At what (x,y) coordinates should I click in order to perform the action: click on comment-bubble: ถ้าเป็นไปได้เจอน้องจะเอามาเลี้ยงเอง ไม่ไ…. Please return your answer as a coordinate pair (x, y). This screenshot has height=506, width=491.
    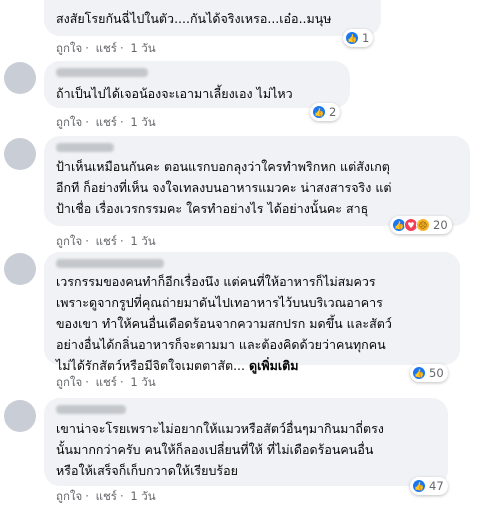
    Looking at the image, I should click on (197, 84).